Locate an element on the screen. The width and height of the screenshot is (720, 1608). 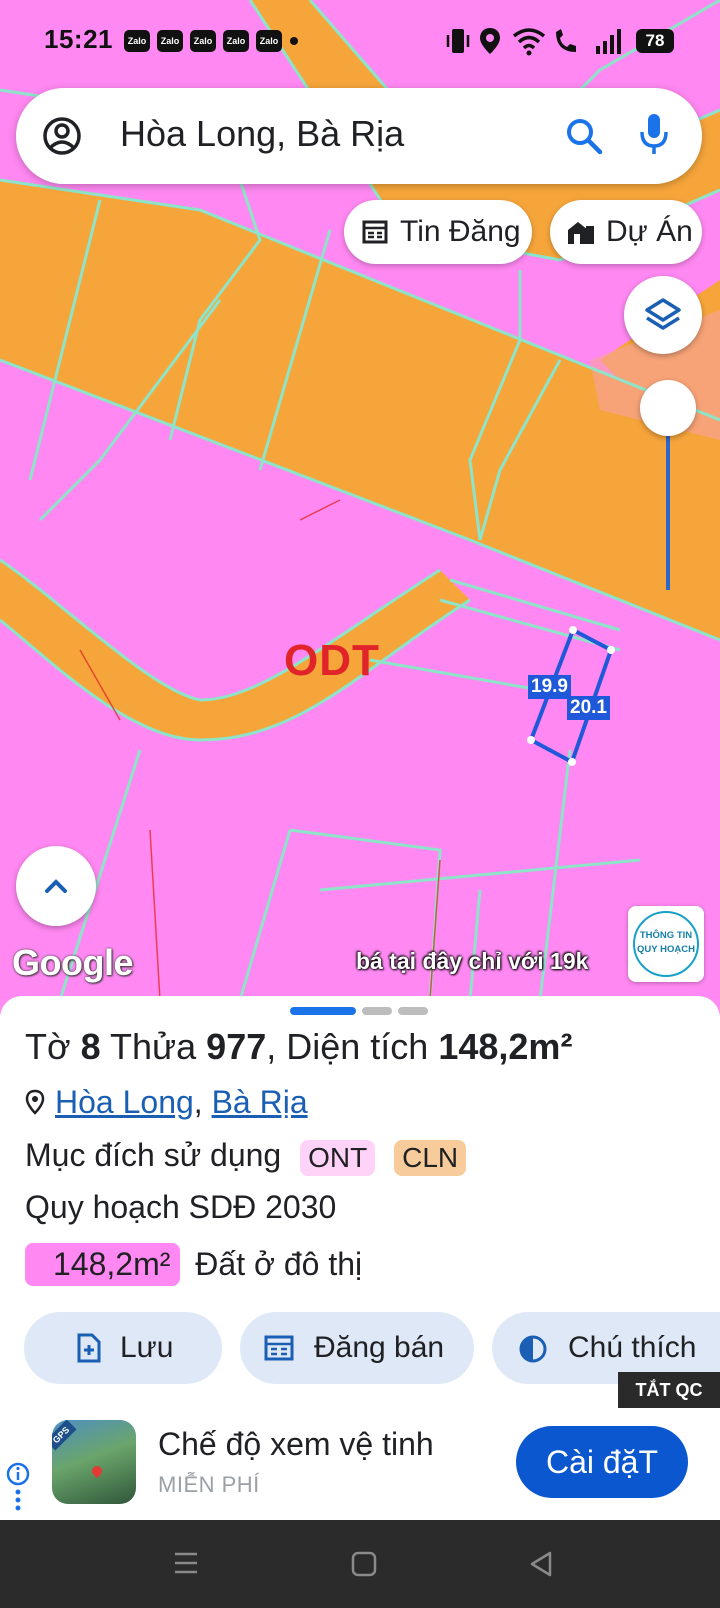
status-time: 15:21 is located at coordinates (78, 39).